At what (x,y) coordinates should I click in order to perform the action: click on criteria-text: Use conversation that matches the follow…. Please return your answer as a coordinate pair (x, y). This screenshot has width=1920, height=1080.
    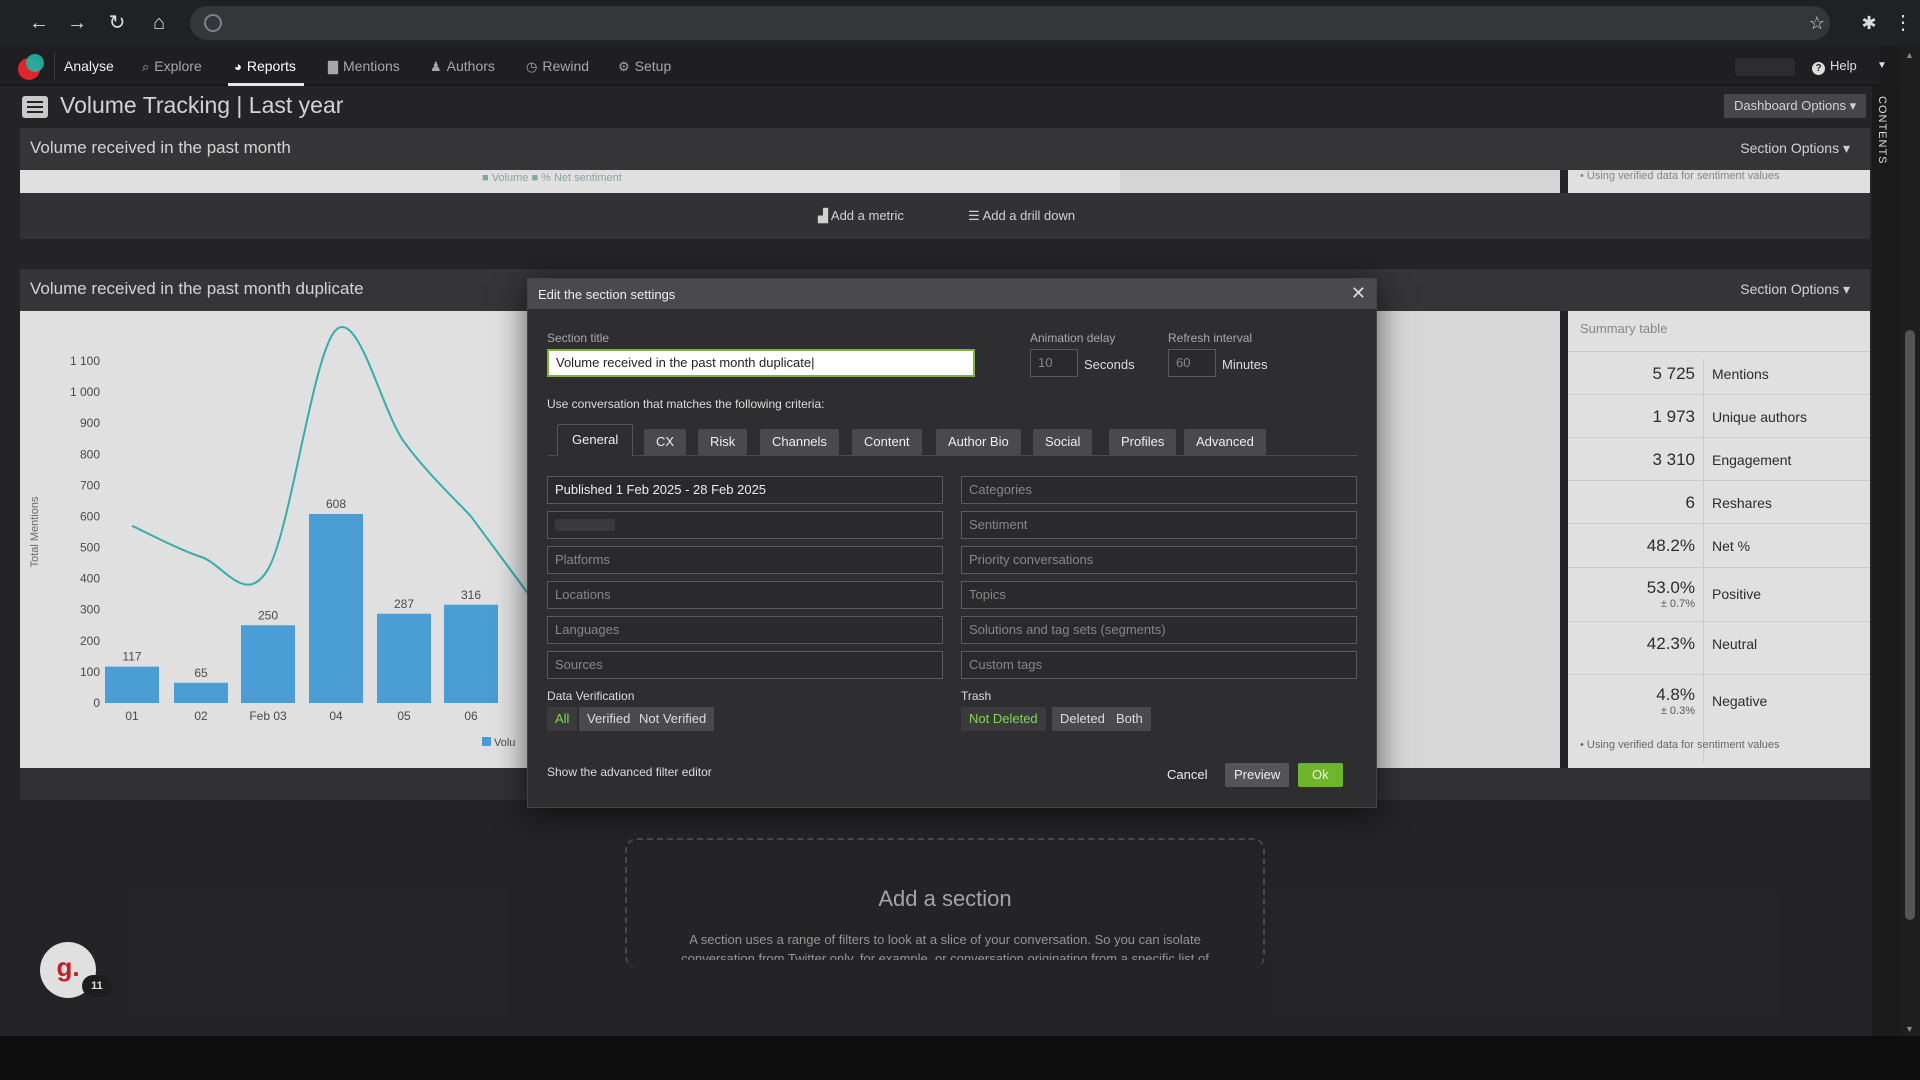
    Looking at the image, I should click on (686, 404).